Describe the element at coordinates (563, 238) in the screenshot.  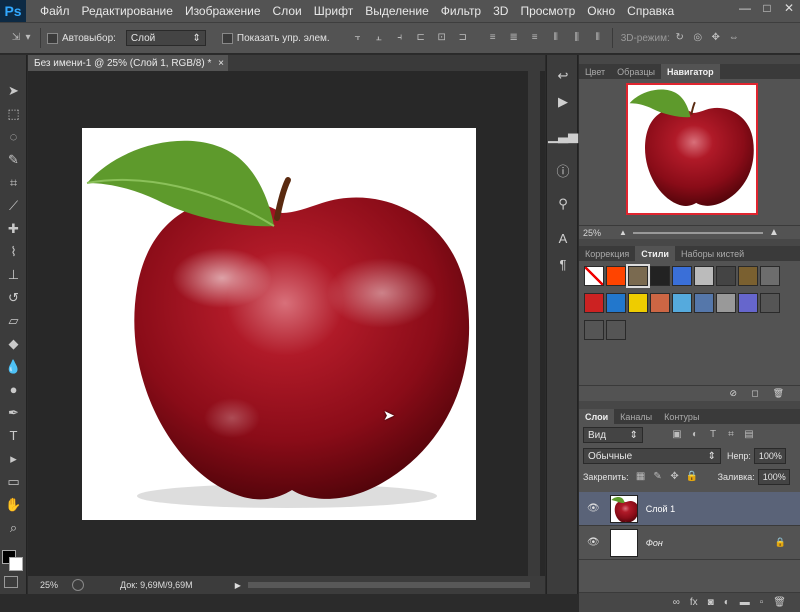
I see `character-icon: A` at that location.